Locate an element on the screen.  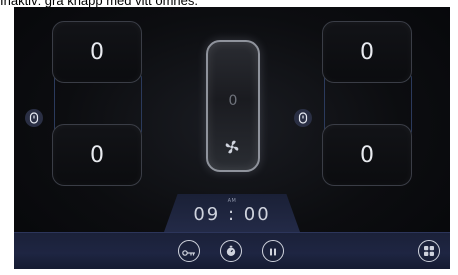
zone-top-left: 0 is located at coordinates (97, 52).